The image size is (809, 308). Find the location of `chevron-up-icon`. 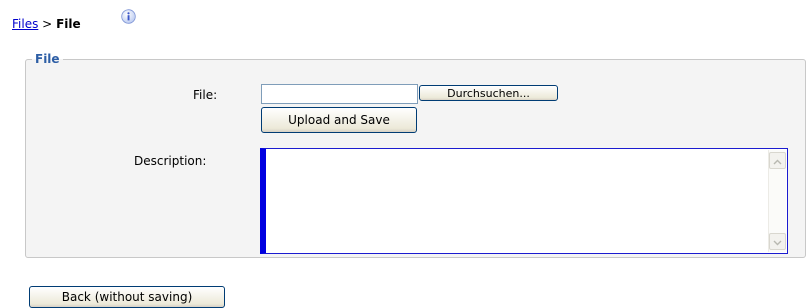

chevron-up-icon is located at coordinates (777, 161).